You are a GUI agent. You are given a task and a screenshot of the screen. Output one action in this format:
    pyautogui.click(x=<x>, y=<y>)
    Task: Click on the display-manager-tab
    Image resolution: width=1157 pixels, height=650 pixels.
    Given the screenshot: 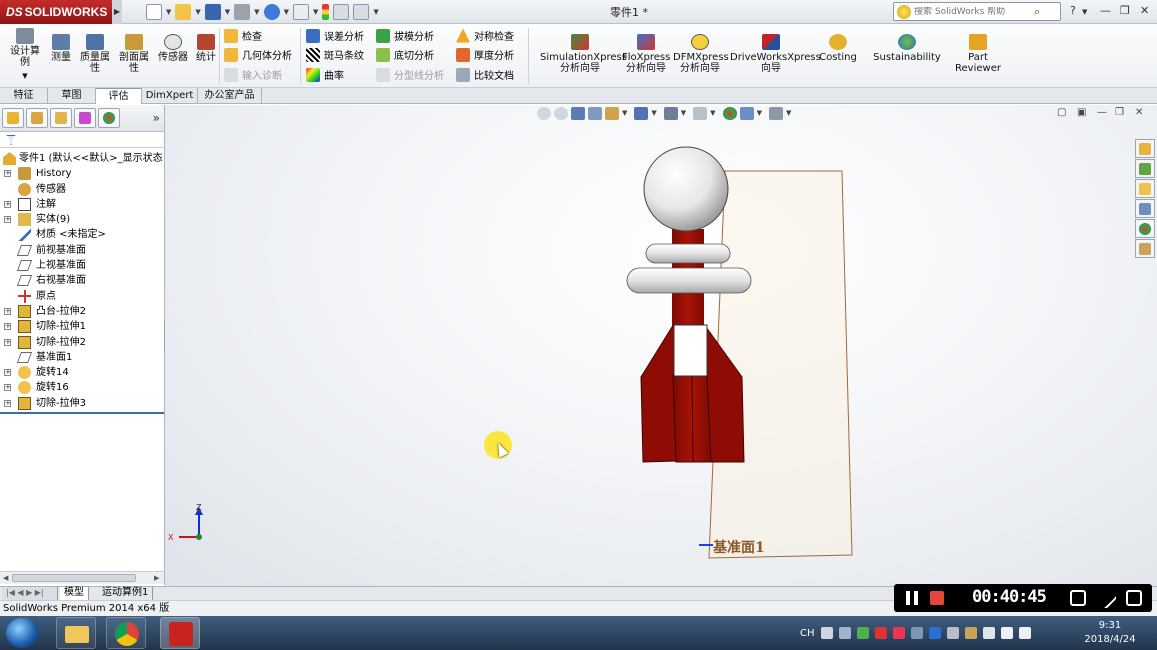 What is the action you would take?
    pyautogui.click(x=109, y=118)
    